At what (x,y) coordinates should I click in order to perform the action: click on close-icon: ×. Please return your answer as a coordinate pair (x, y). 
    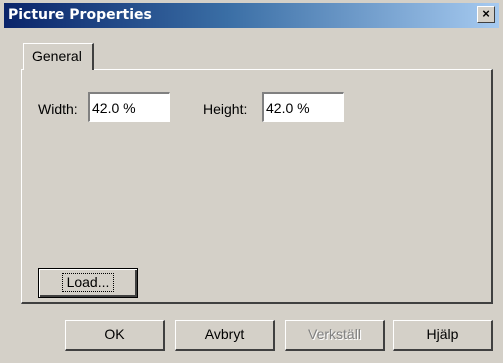
    Looking at the image, I should click on (486, 13).